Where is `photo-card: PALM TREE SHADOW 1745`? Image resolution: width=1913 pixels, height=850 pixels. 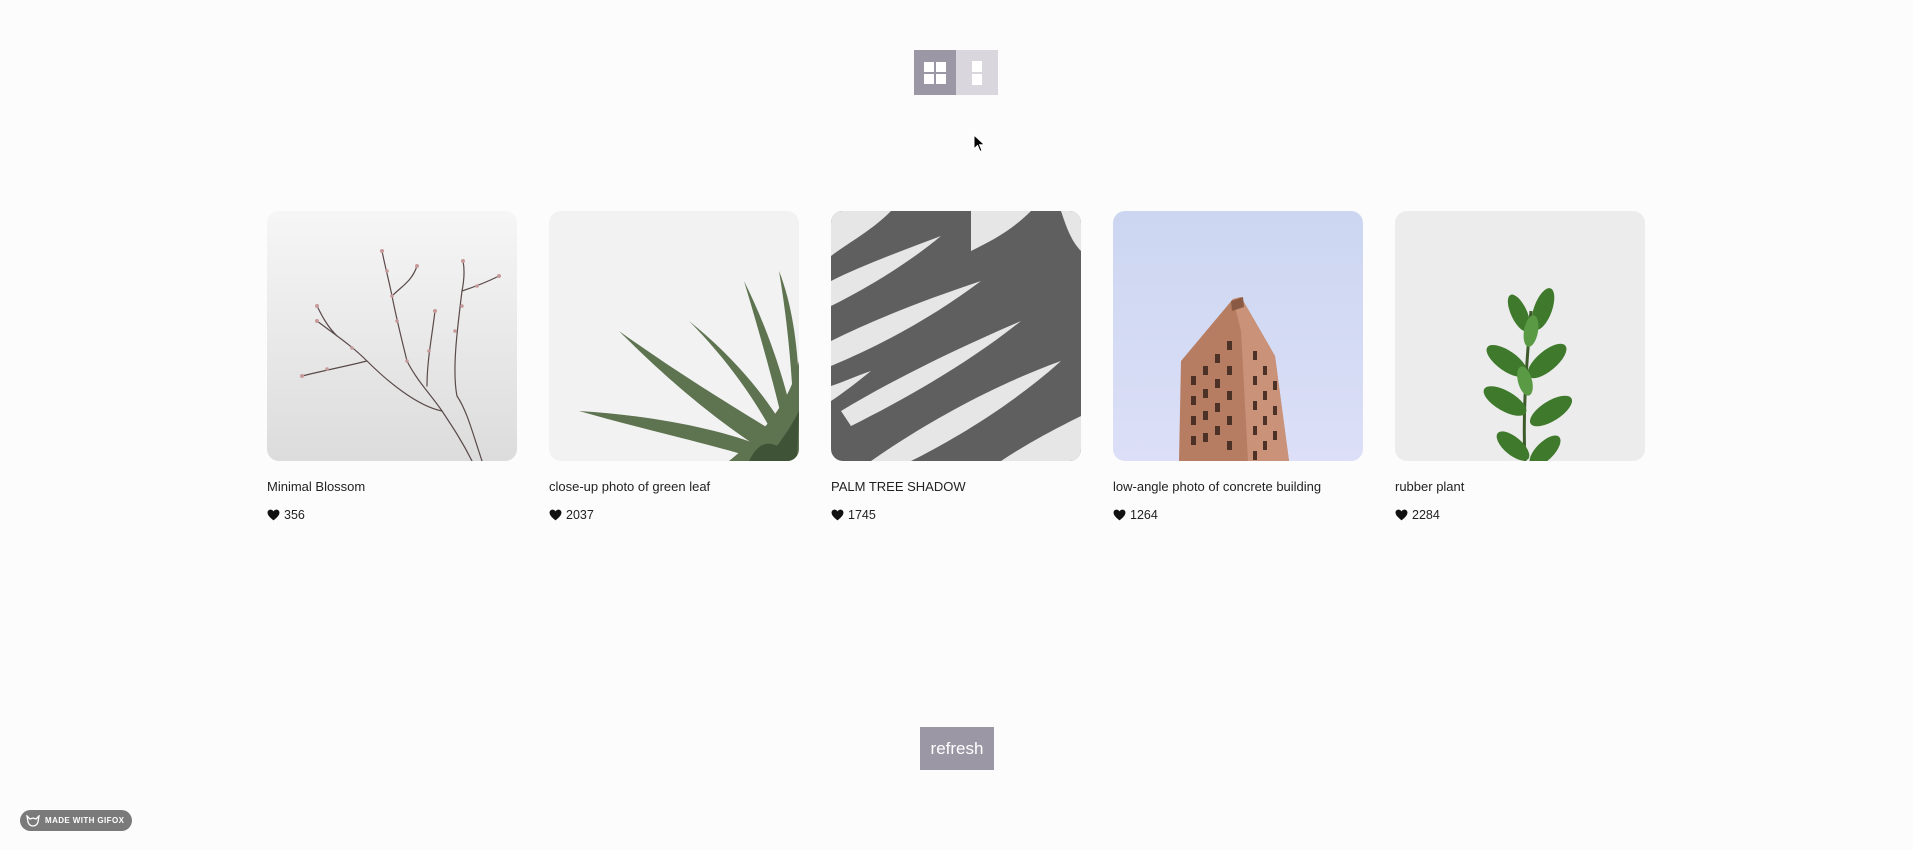 photo-card: PALM TREE SHADOW 1745 is located at coordinates (956, 367).